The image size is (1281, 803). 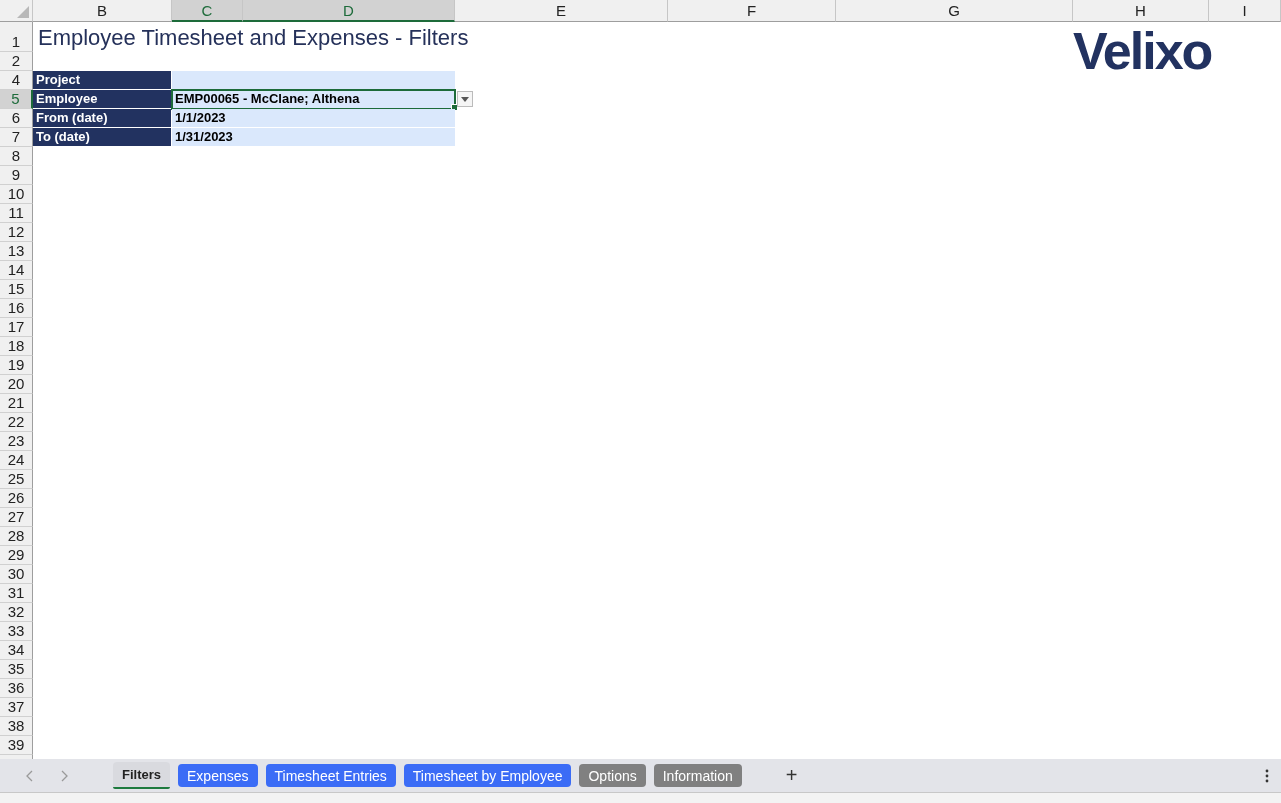 I want to click on sheet-title: Employee Timesheet and Expenses - Filters, so click(x=253, y=38).